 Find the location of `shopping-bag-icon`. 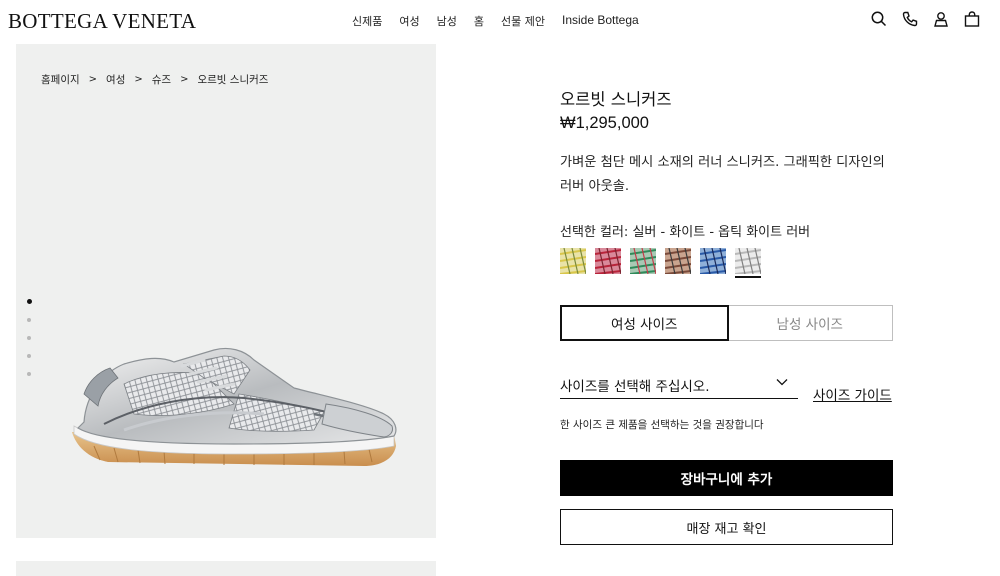

shopping-bag-icon is located at coordinates (972, 19).